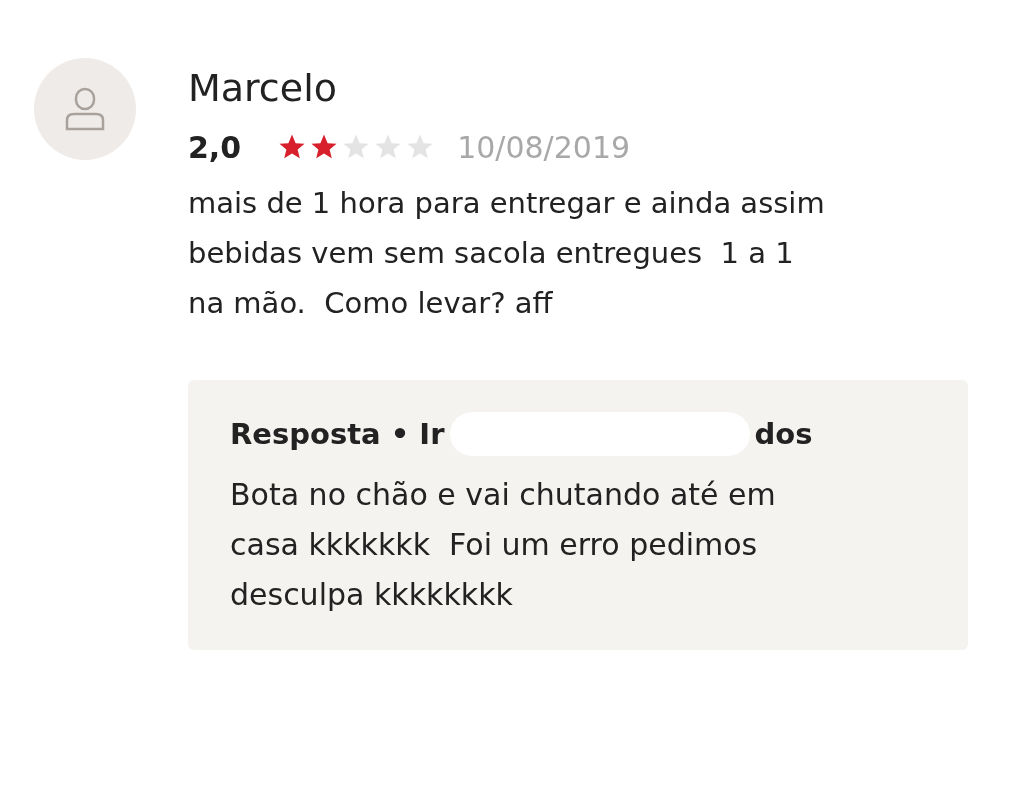 Image resolution: width=1024 pixels, height=790 pixels. What do you see at coordinates (337, 434) in the screenshot?
I see `reply-title: Resposta • Ir` at bounding box center [337, 434].